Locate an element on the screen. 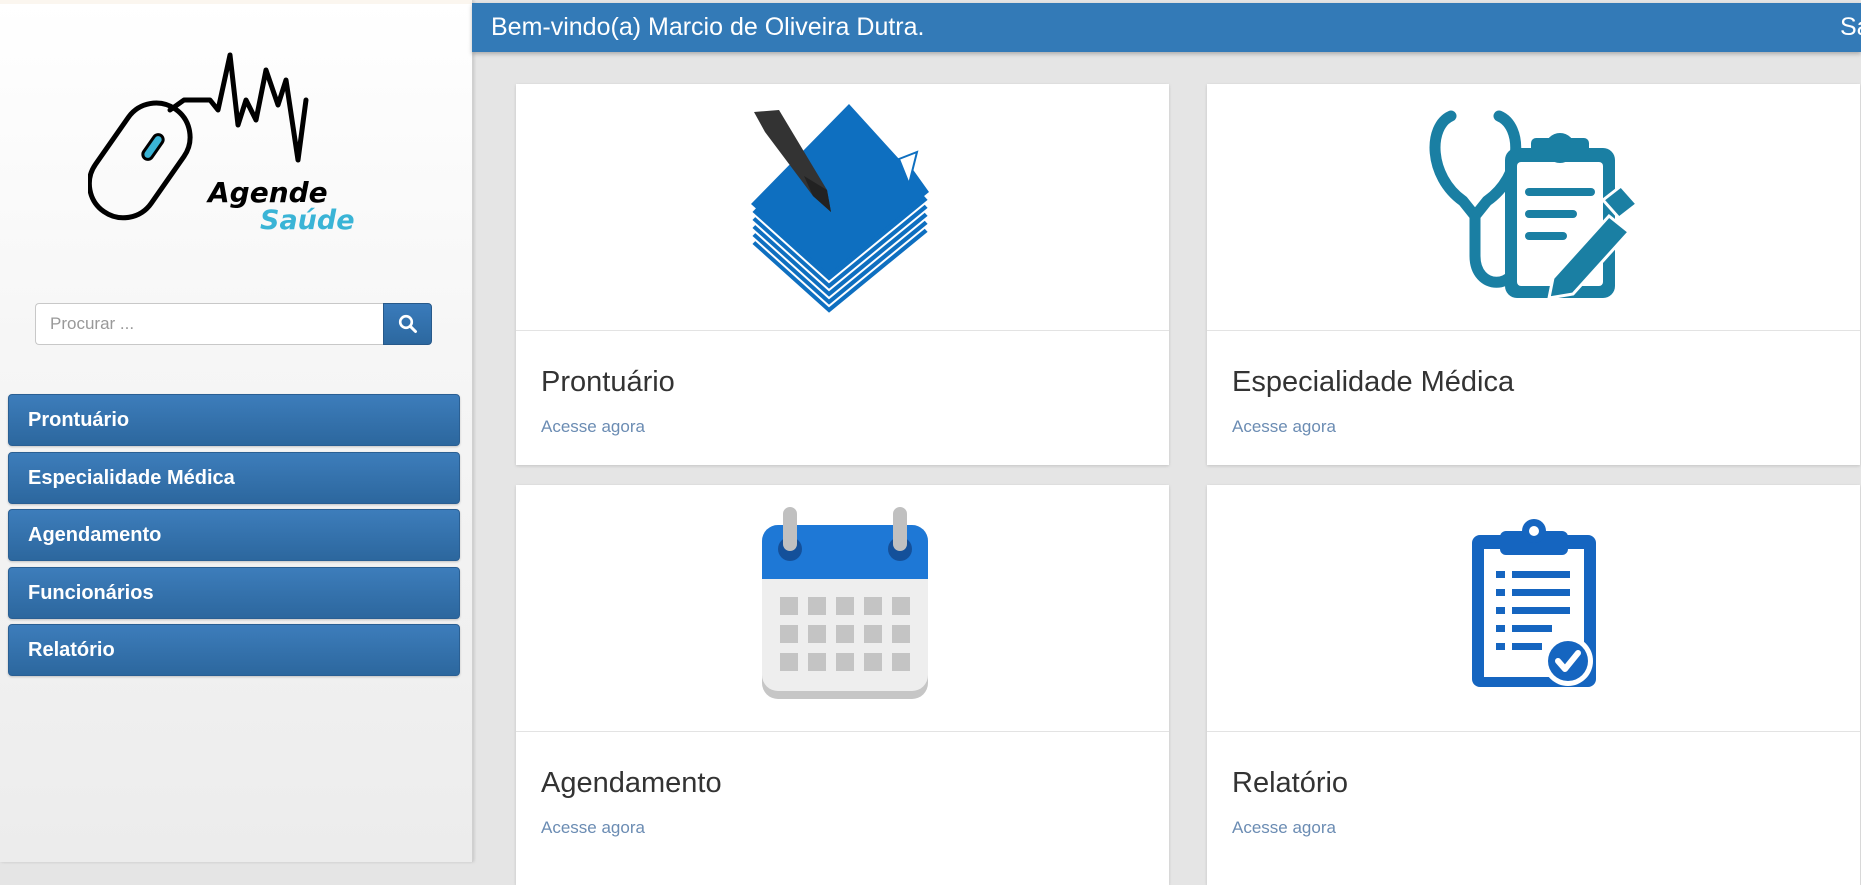 The height and width of the screenshot is (885, 1861). agende-saude-logo: Agende Saúde is located at coordinates (221, 144).